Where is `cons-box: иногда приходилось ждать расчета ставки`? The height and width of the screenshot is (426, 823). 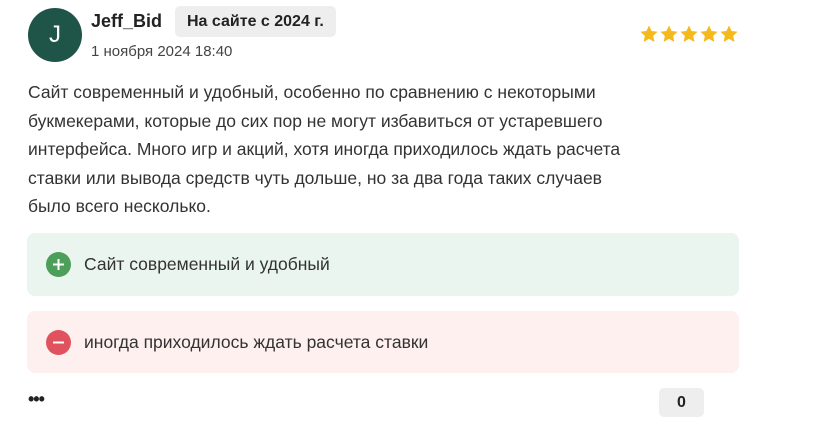 cons-box: иногда приходилось ждать расчета ставки is located at coordinates (383, 342).